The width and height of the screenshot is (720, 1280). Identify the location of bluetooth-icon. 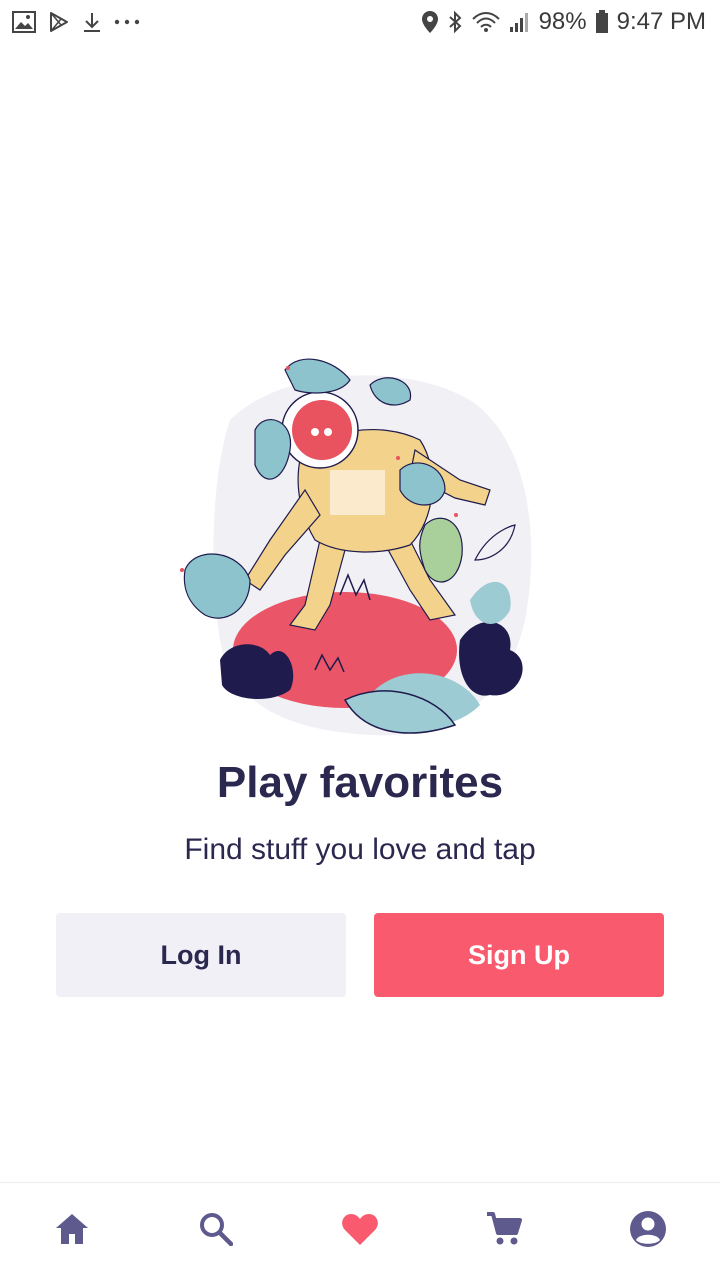
(455, 22).